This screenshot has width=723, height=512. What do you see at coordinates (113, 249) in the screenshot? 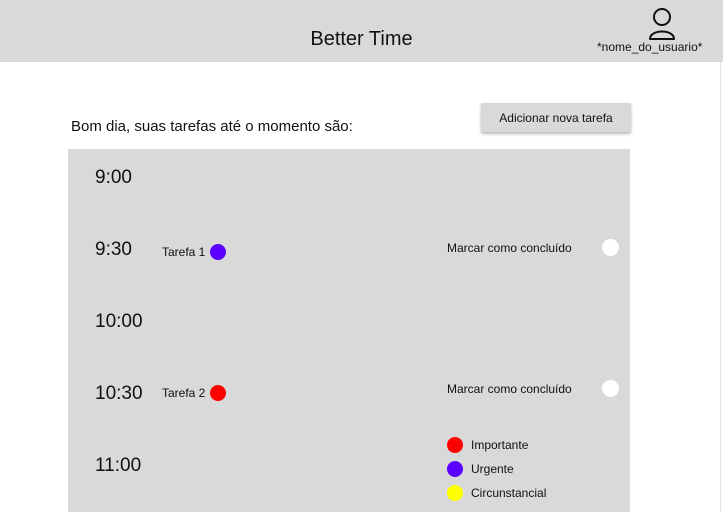
I see `time-slot-label: 9:30` at bounding box center [113, 249].